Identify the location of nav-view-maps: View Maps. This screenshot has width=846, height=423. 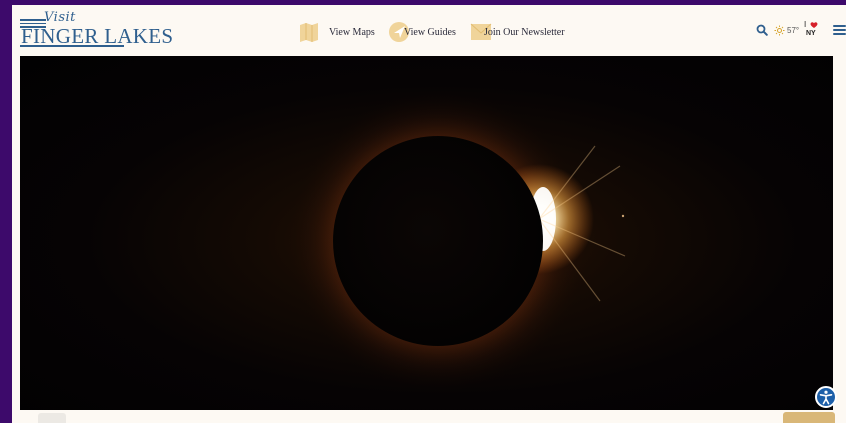
(336, 32).